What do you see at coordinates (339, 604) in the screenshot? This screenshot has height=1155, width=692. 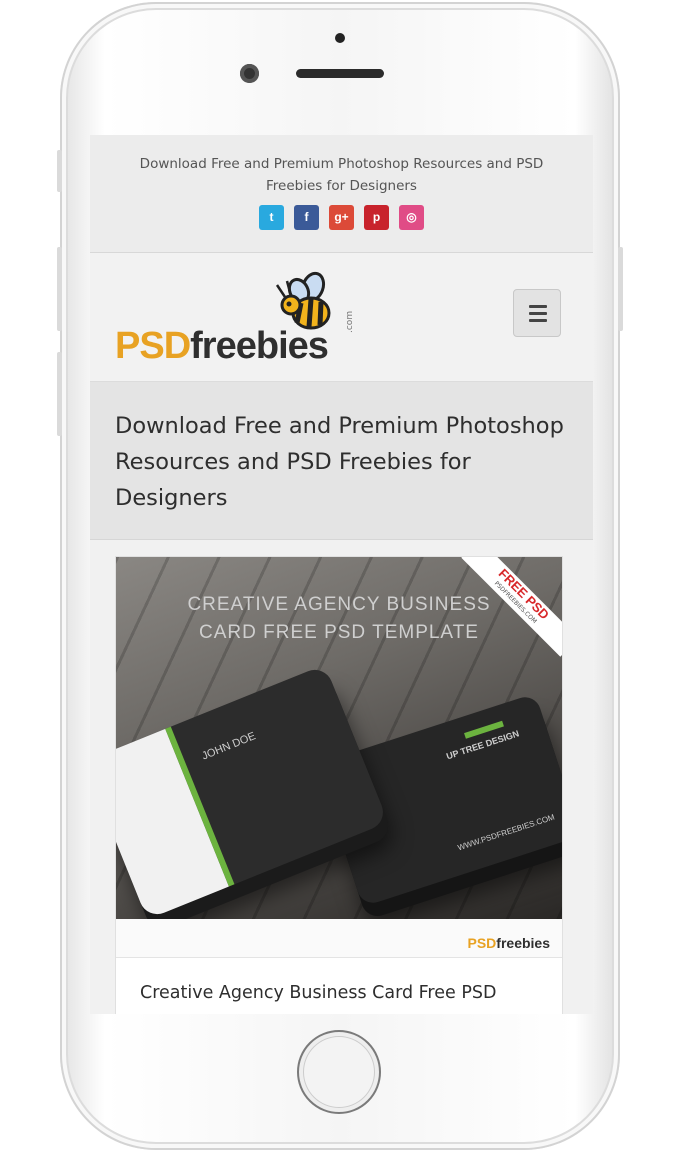 I see `thumbnail-title-line1: CREATIVE AGENCY BUSINESS` at bounding box center [339, 604].